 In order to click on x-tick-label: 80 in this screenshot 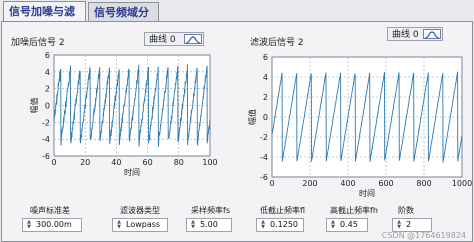, I will do `click(179, 162)`.